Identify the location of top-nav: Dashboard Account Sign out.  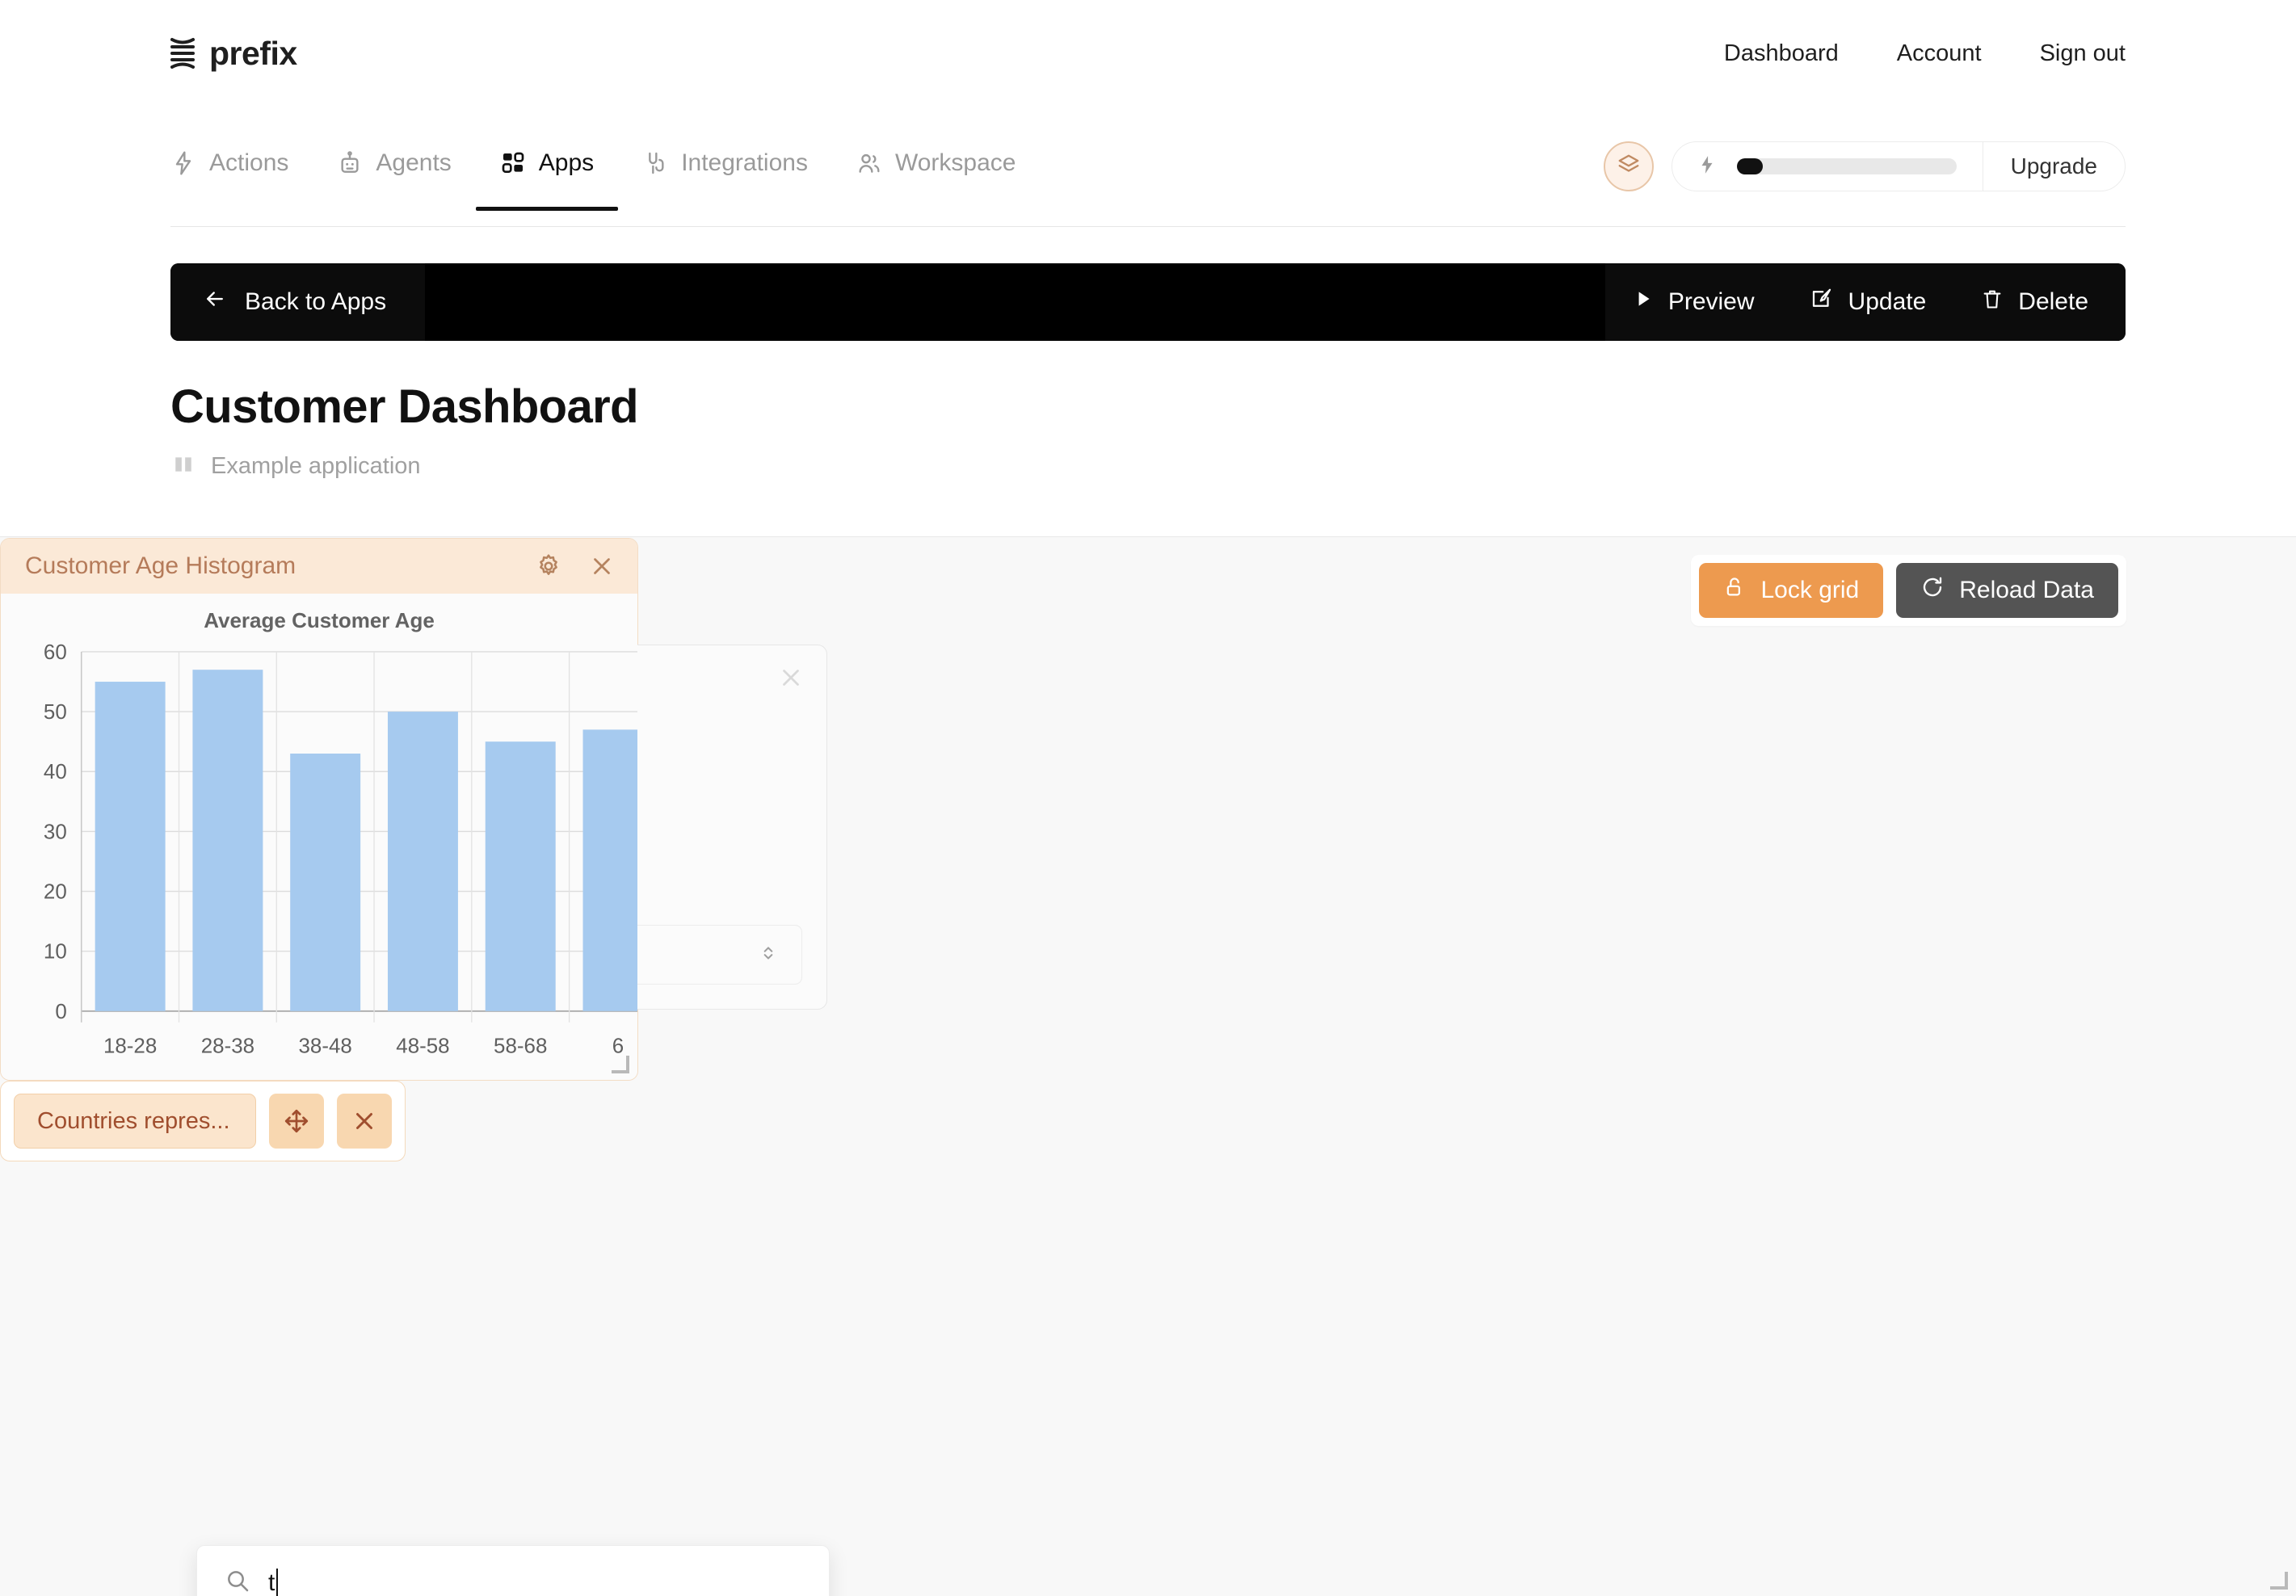
(1925, 53).